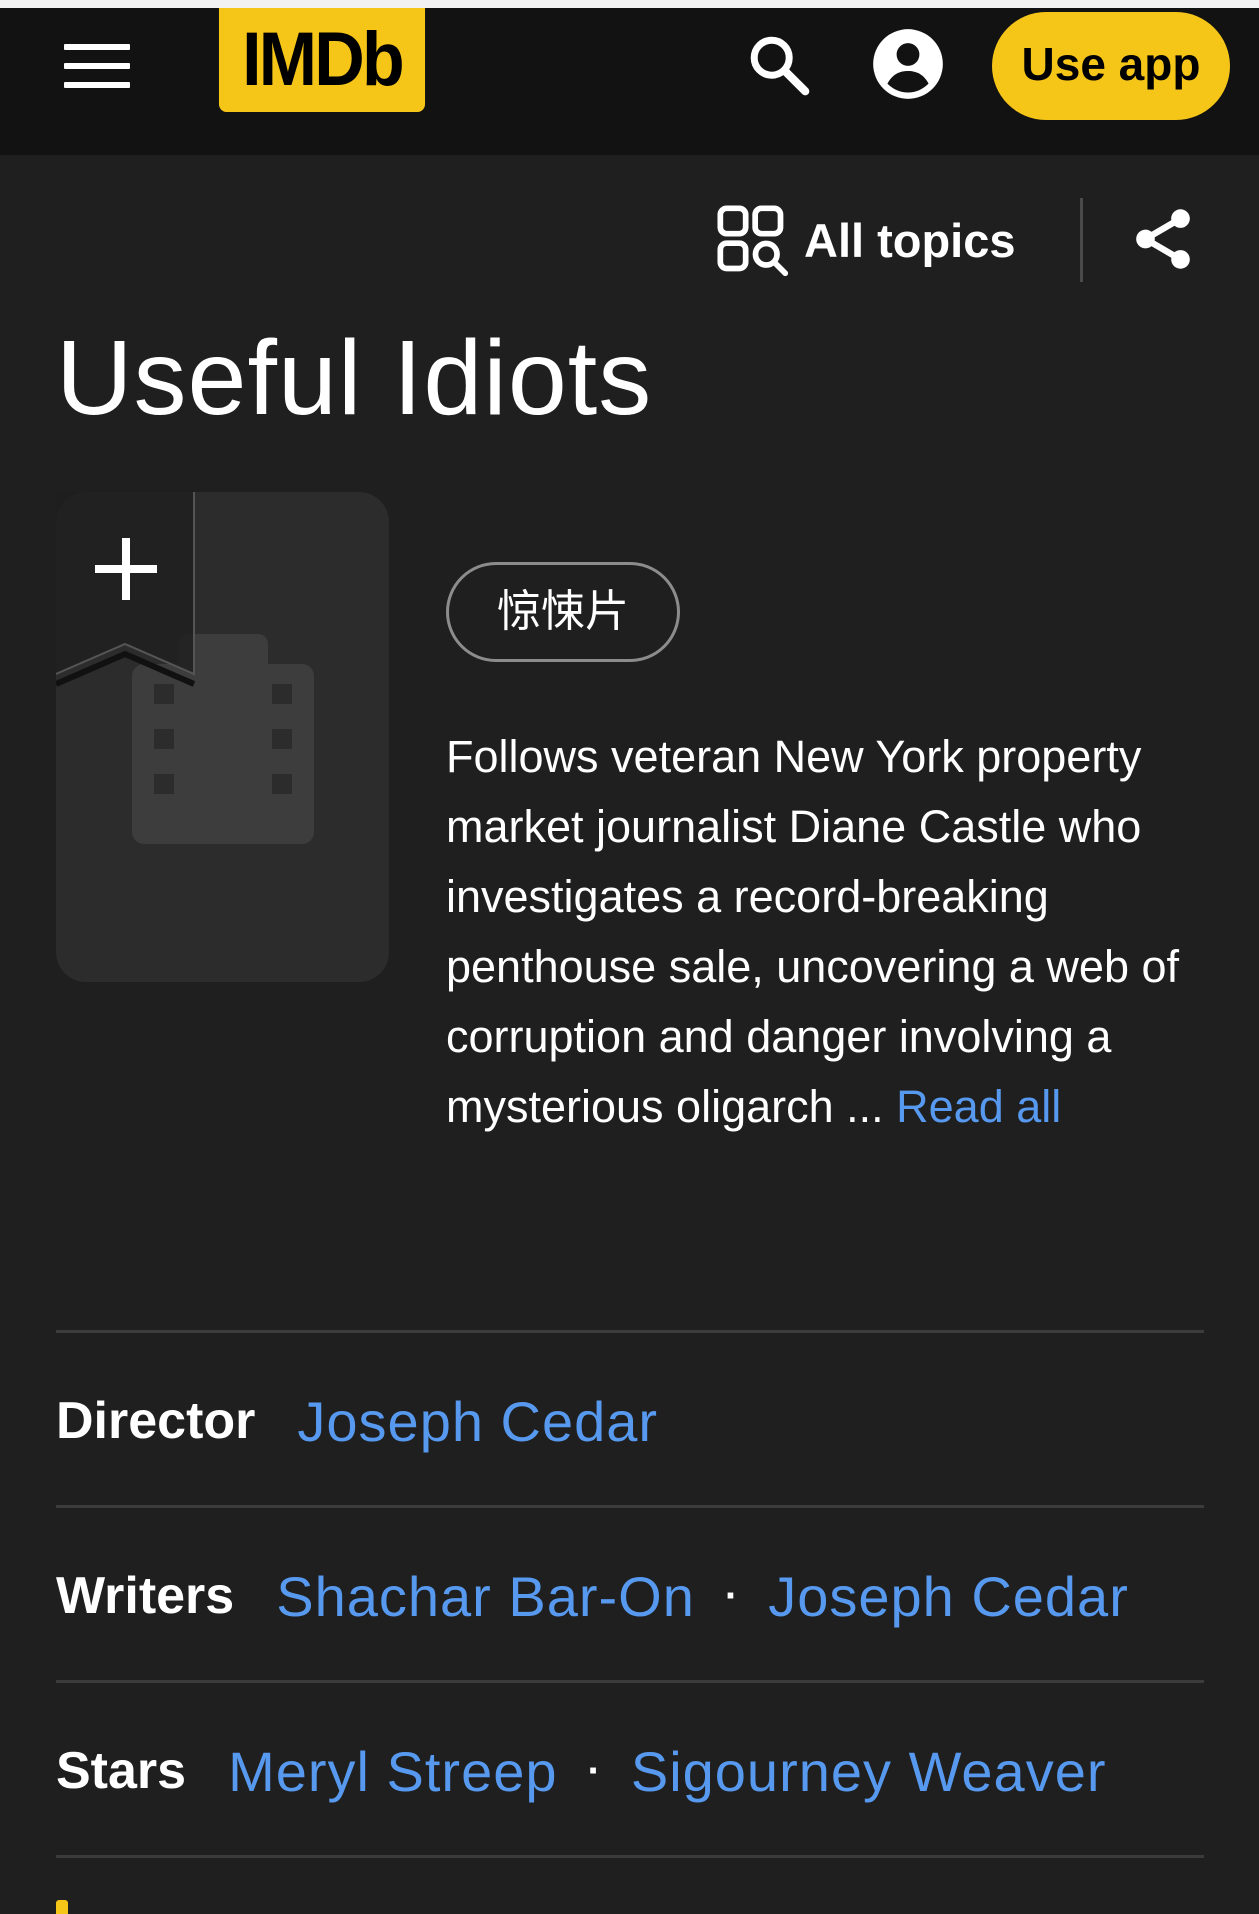  I want to click on imdb-logo: IMDb, so click(322, 60).